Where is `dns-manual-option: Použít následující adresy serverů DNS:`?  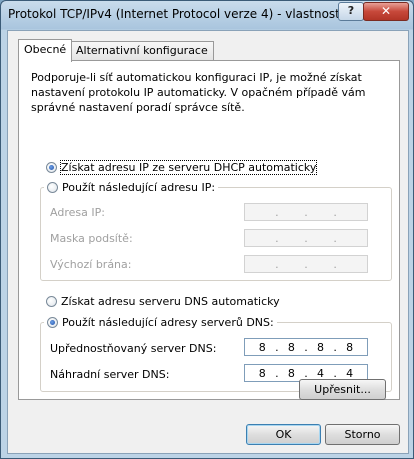 dns-manual-option: Použít následující adresy serverů DNS: is located at coordinates (160, 322).